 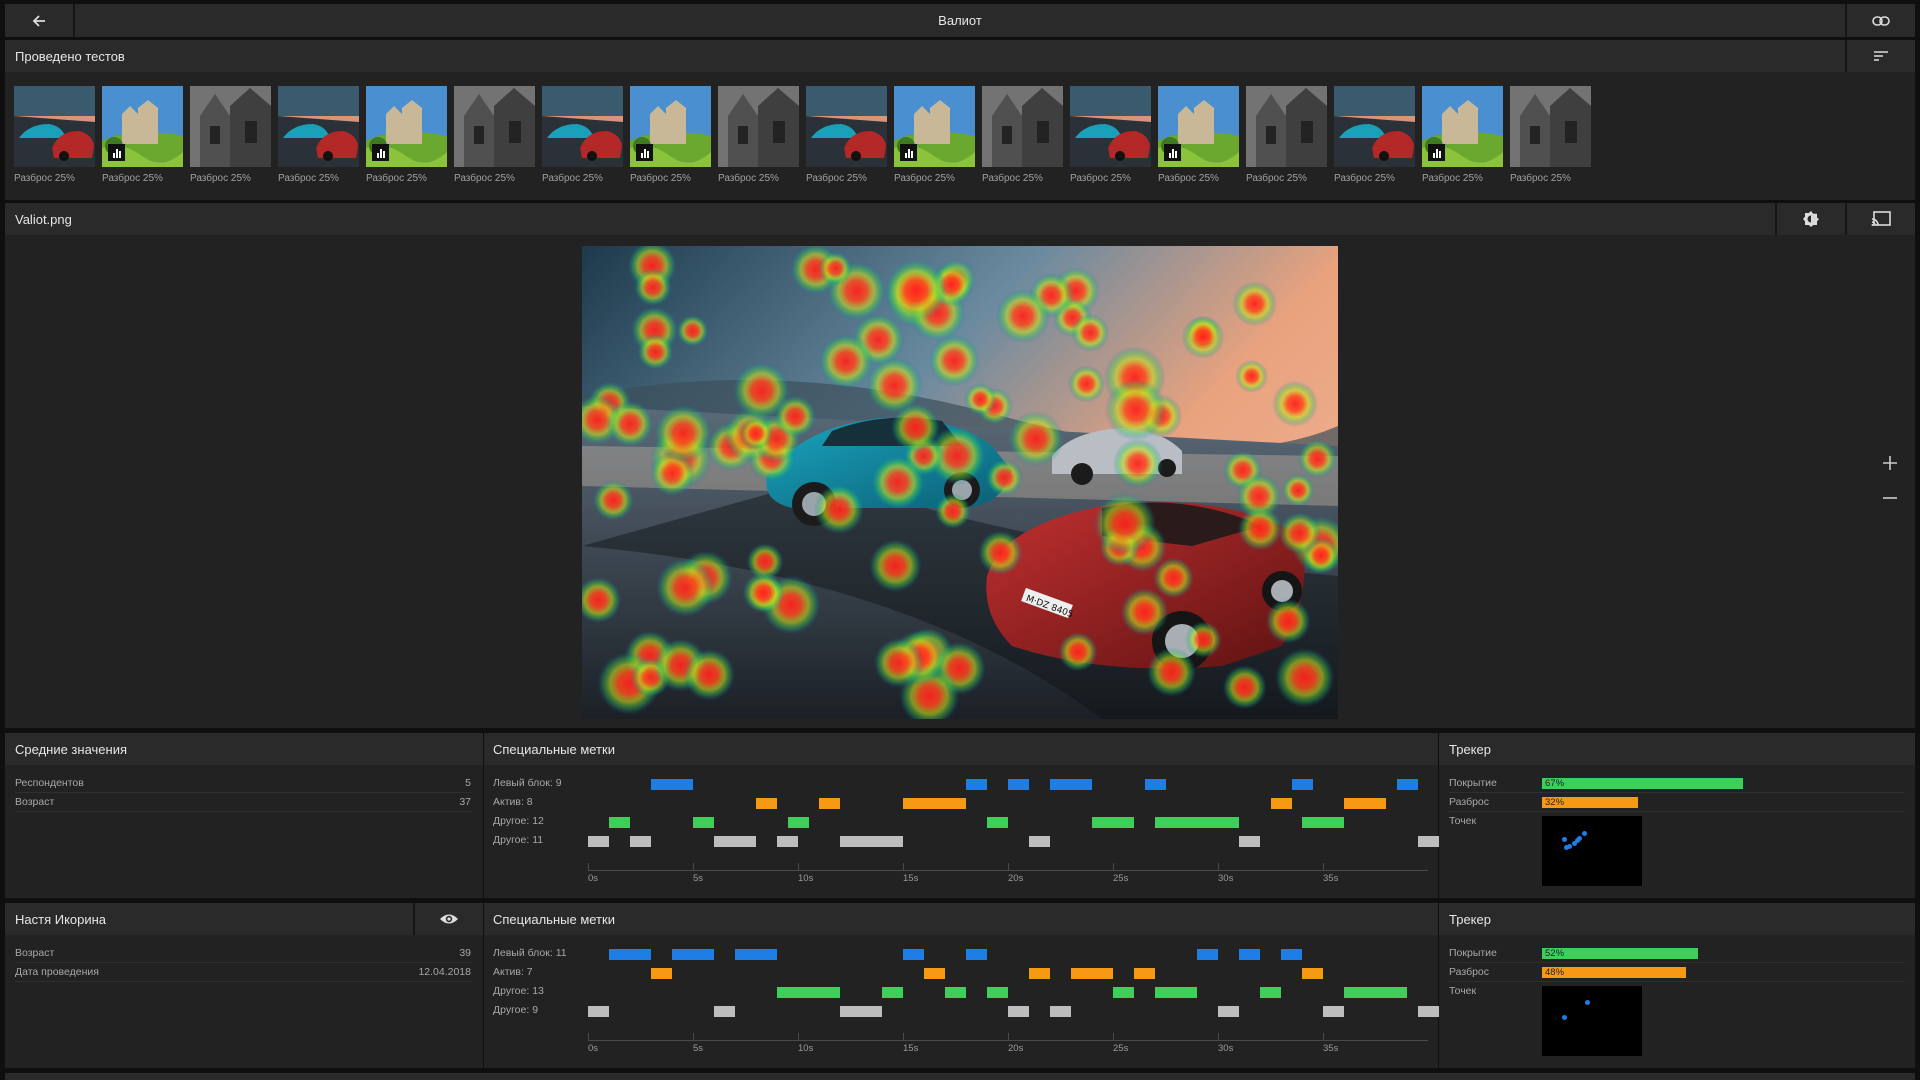 What do you see at coordinates (513, 972) in the screenshot?
I see `mark-row-label: Актив: 7` at bounding box center [513, 972].